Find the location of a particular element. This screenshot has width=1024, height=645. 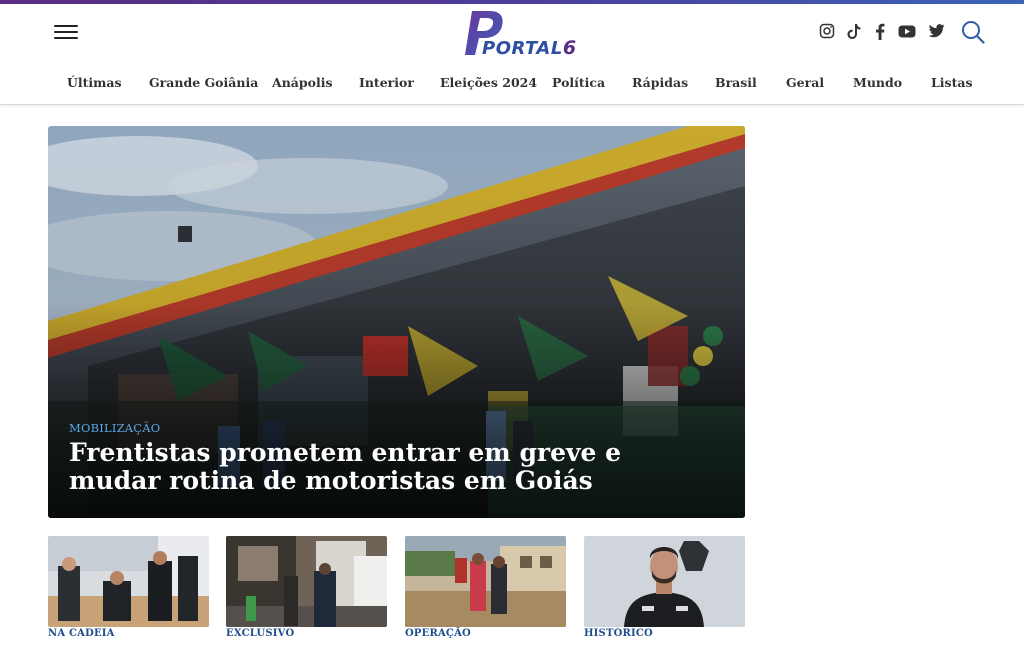

news-card: NA CADEIA is located at coordinates (128, 587).